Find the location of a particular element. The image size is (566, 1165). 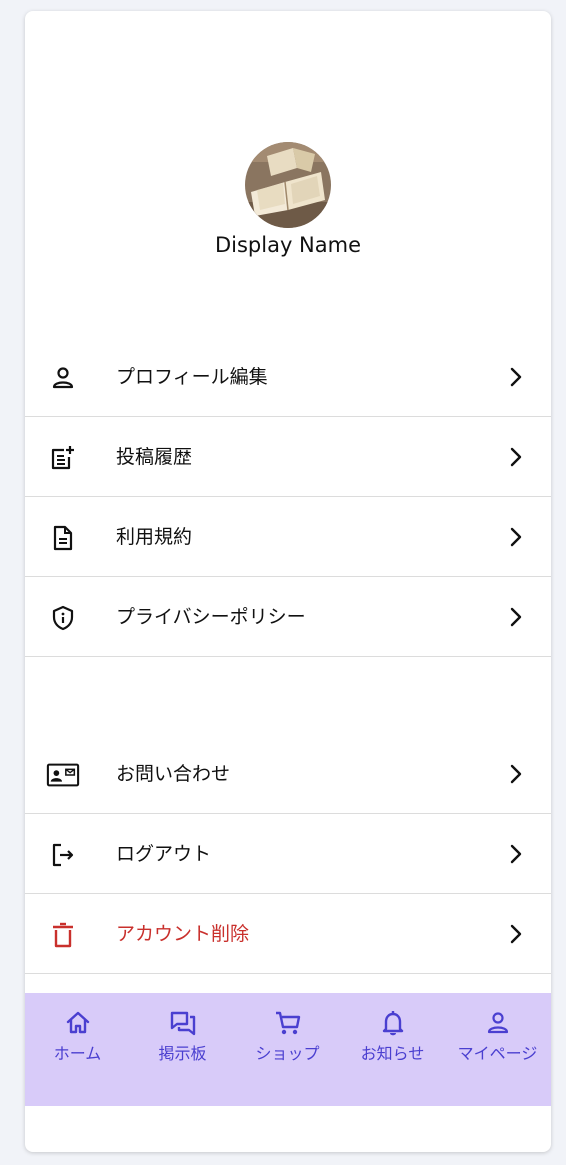

forum-icon is located at coordinates (182, 1023).